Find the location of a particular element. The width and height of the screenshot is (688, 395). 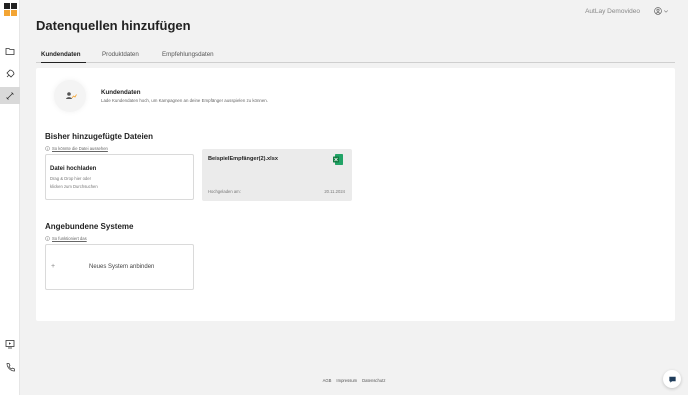

sidebar-item-video is located at coordinates (10, 343).